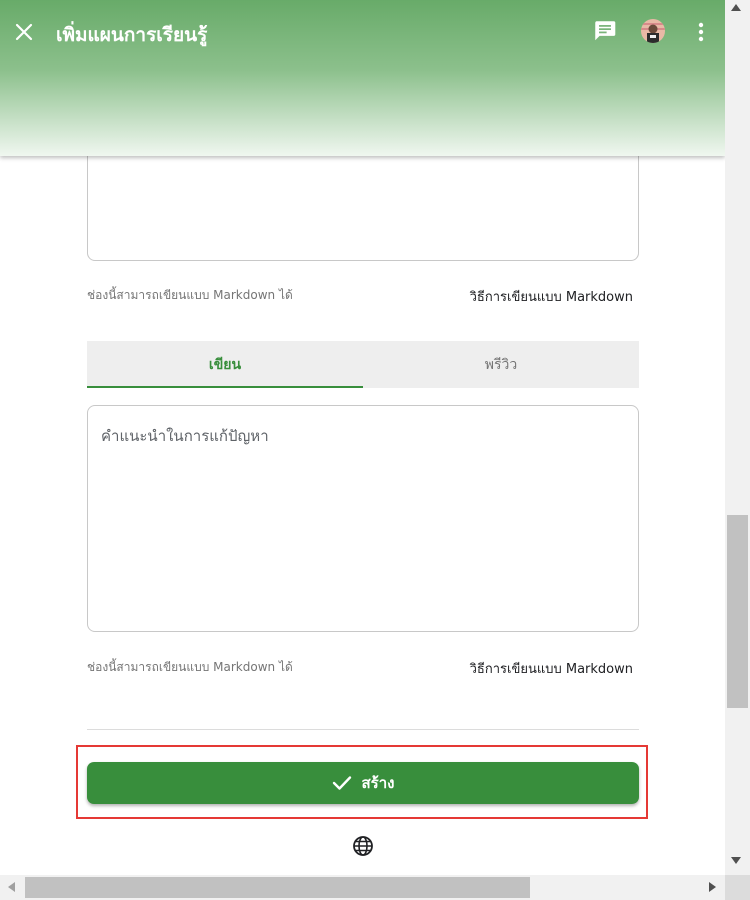  I want to click on close-button, so click(24, 32).